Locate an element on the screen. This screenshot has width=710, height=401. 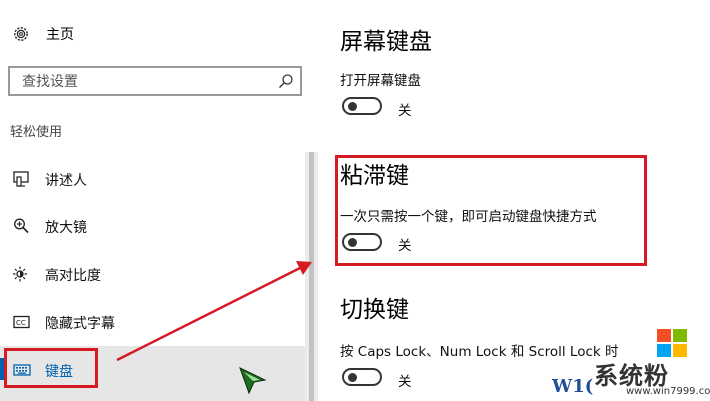
toggle-keys-state: 关 is located at coordinates (405, 382).